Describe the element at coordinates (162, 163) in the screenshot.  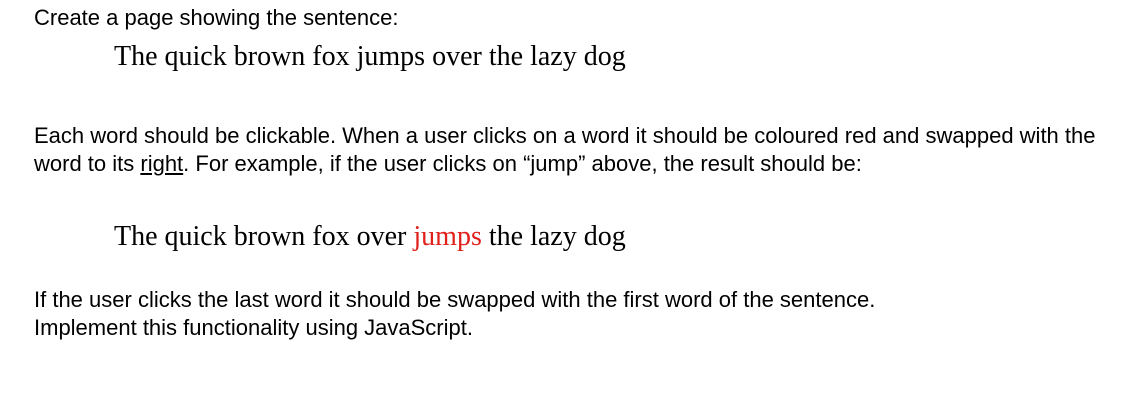
I see `underlined-word-right: right` at that location.